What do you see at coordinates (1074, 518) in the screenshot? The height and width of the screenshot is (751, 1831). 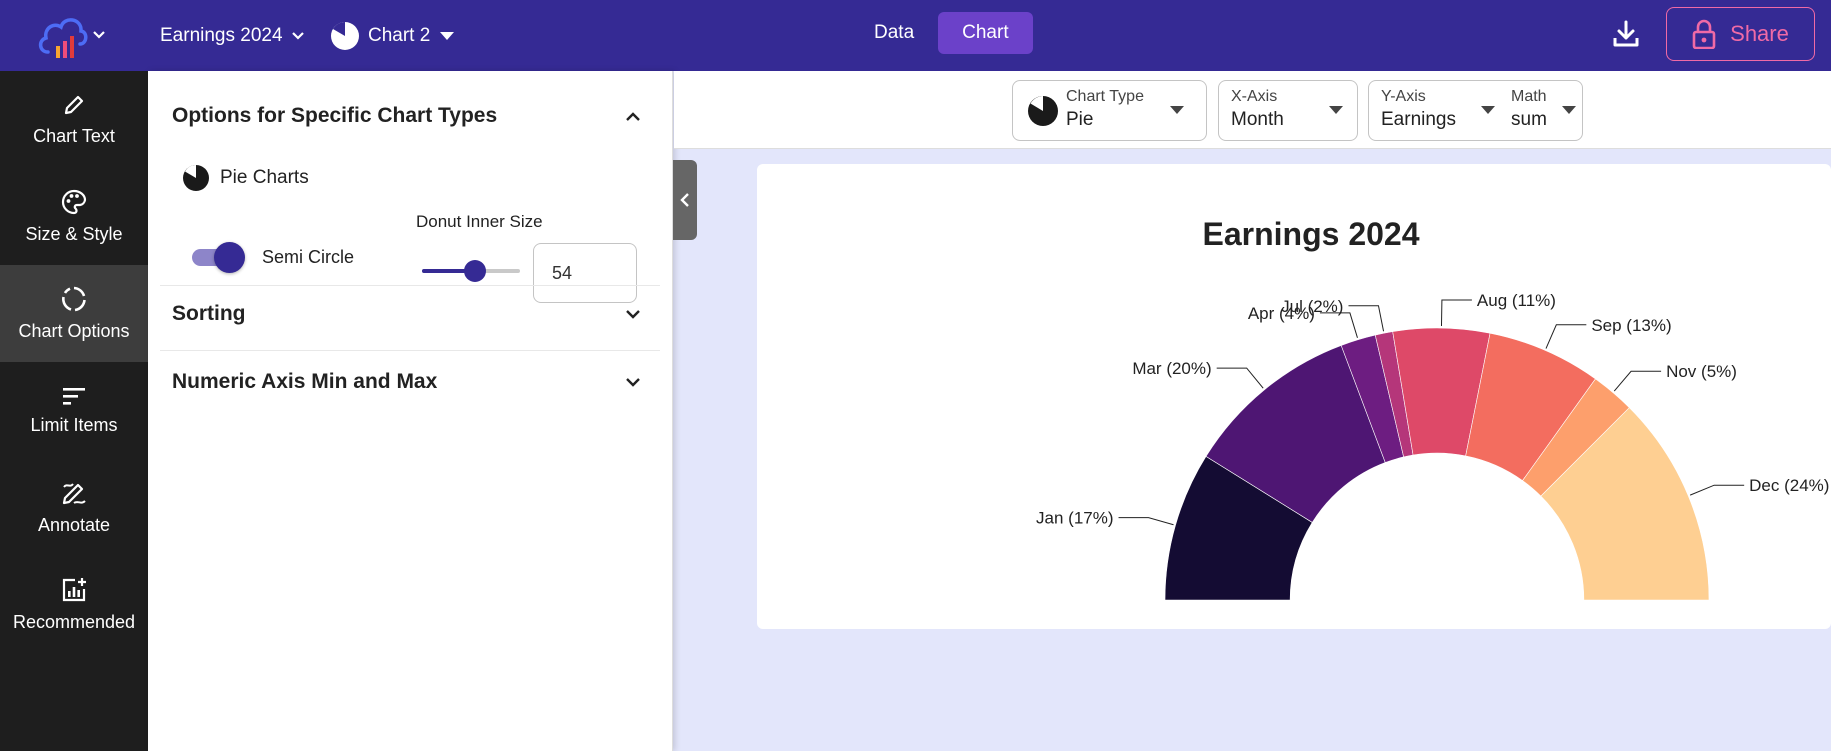 I see `slice-label-jan: Jan (17%)` at bounding box center [1074, 518].